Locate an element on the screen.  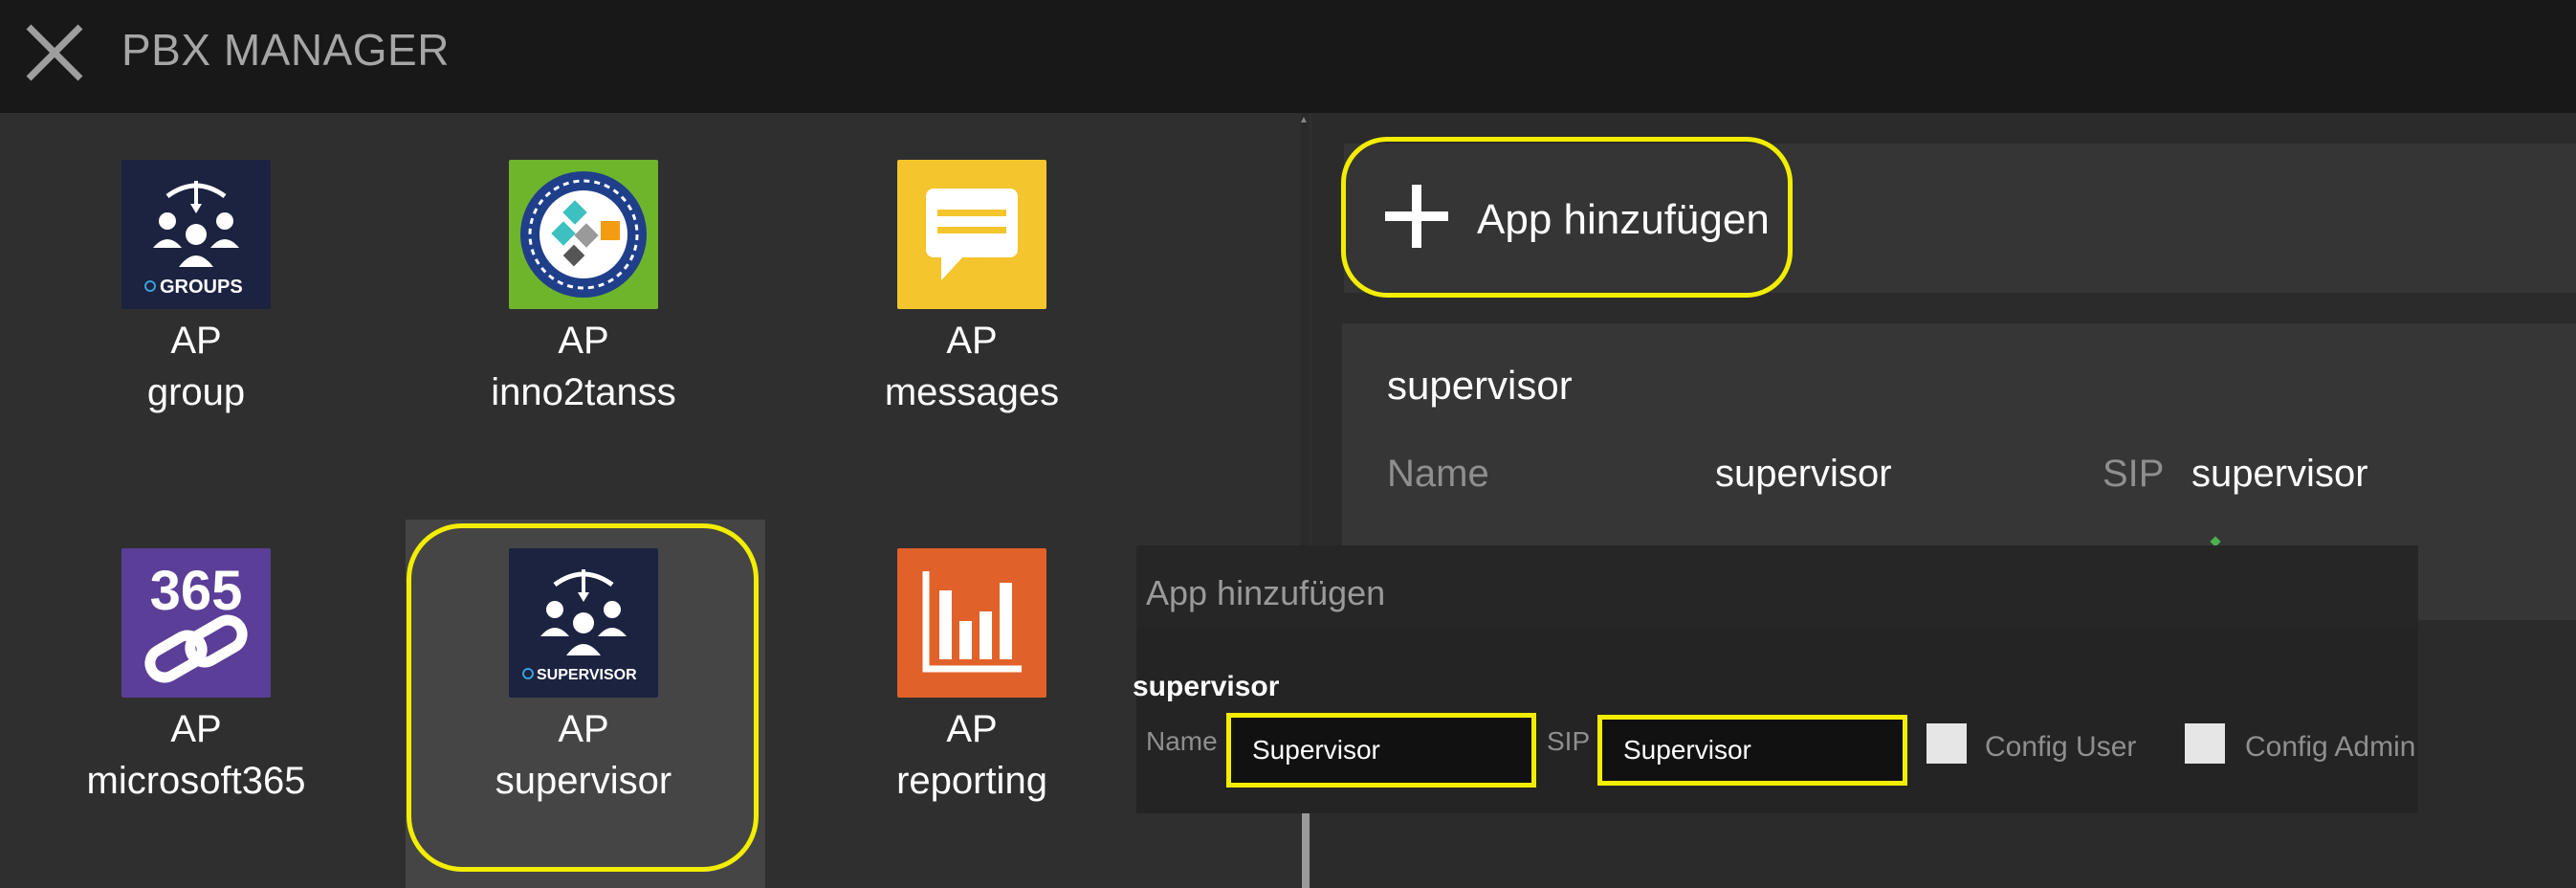
app-tile-label-line2: messages is located at coordinates (972, 392).